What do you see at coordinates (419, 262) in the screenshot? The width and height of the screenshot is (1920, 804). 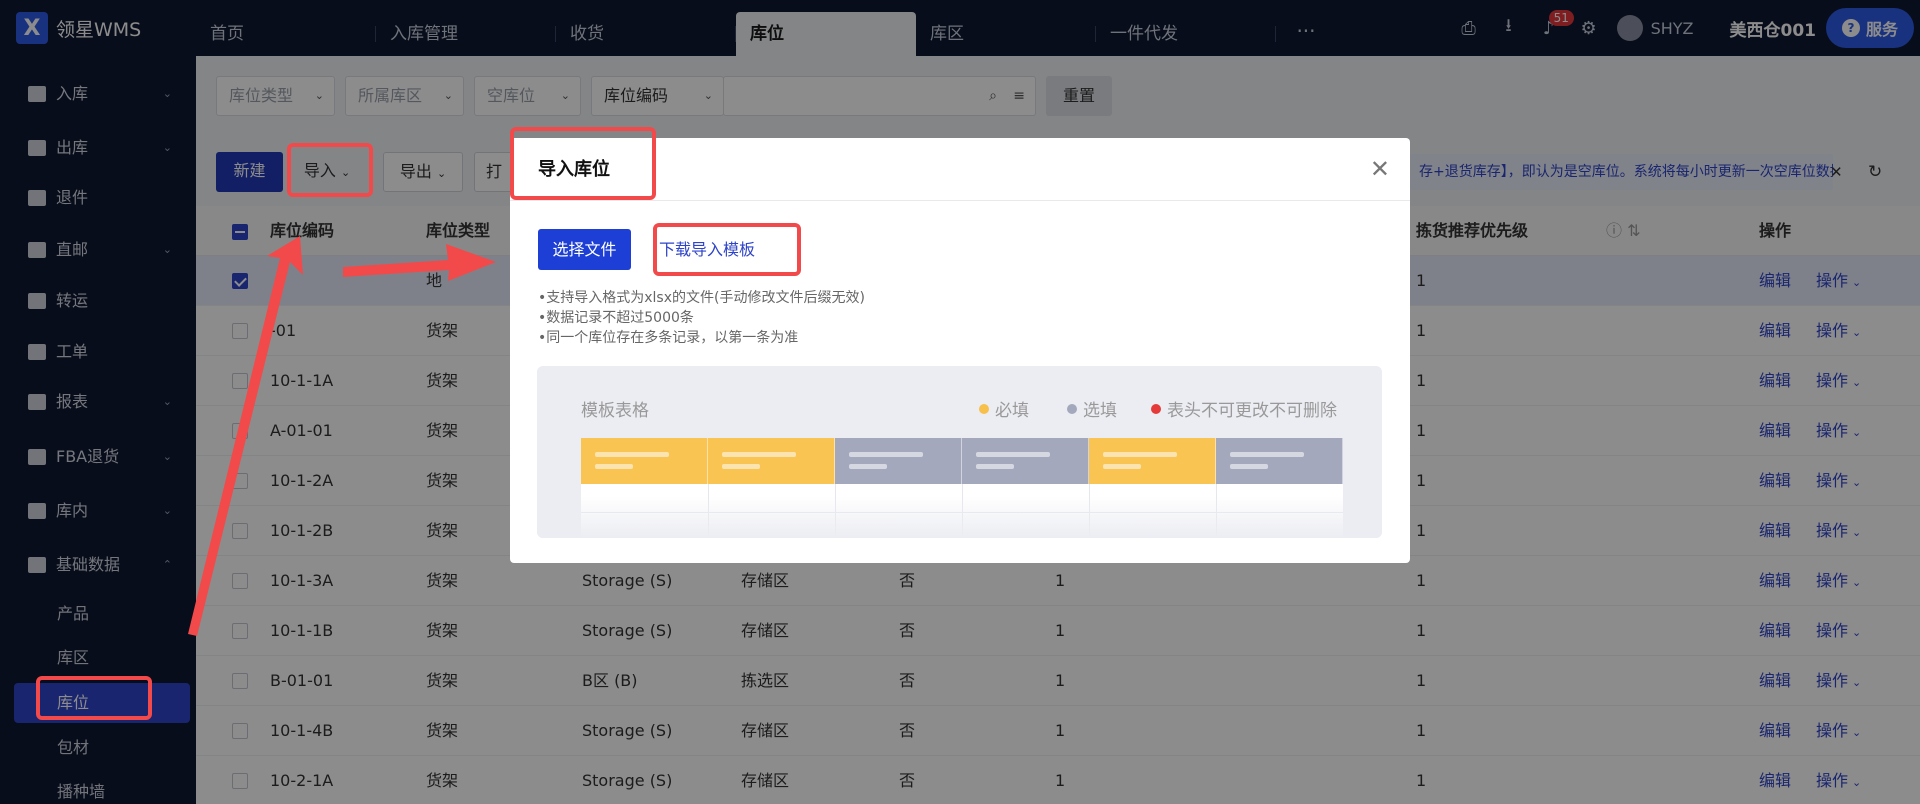 I see `arrow-right-icon` at bounding box center [419, 262].